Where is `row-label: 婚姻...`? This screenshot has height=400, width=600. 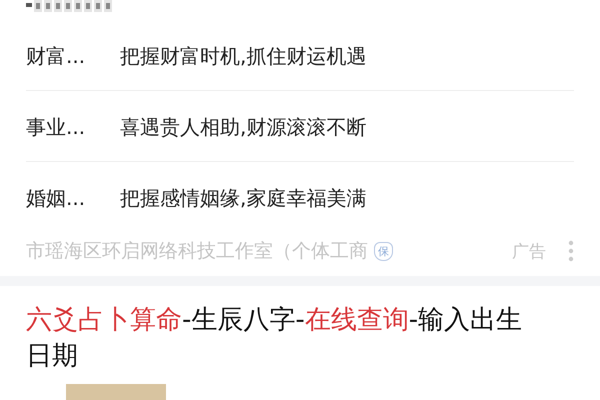
row-label: 婚姻... is located at coordinates (73, 198).